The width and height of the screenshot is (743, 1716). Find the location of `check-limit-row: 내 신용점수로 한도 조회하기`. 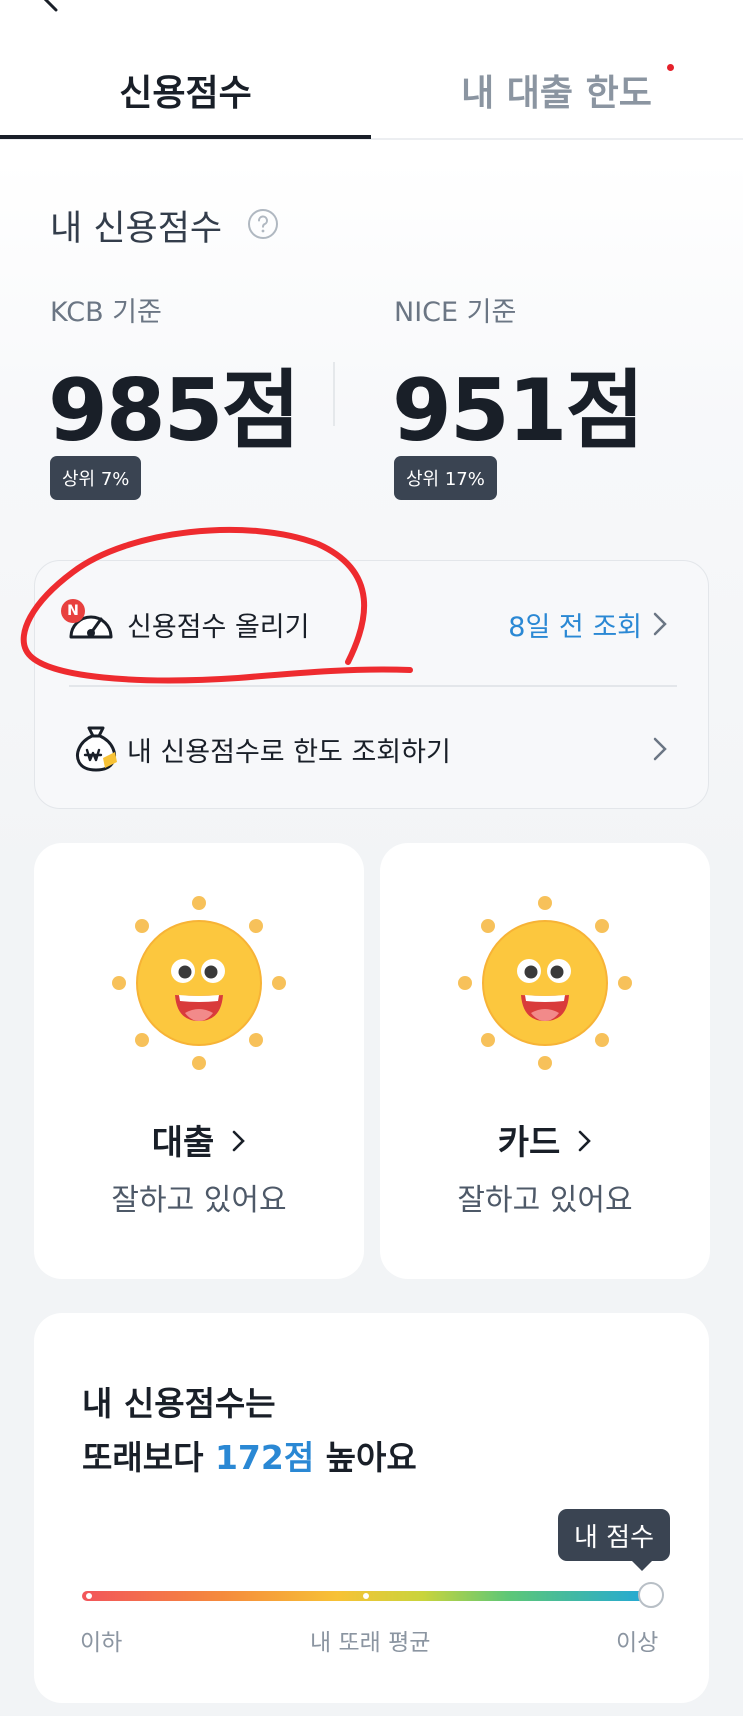

check-limit-row: 내 신용점수로 한도 조회하기 is located at coordinates (372, 748).